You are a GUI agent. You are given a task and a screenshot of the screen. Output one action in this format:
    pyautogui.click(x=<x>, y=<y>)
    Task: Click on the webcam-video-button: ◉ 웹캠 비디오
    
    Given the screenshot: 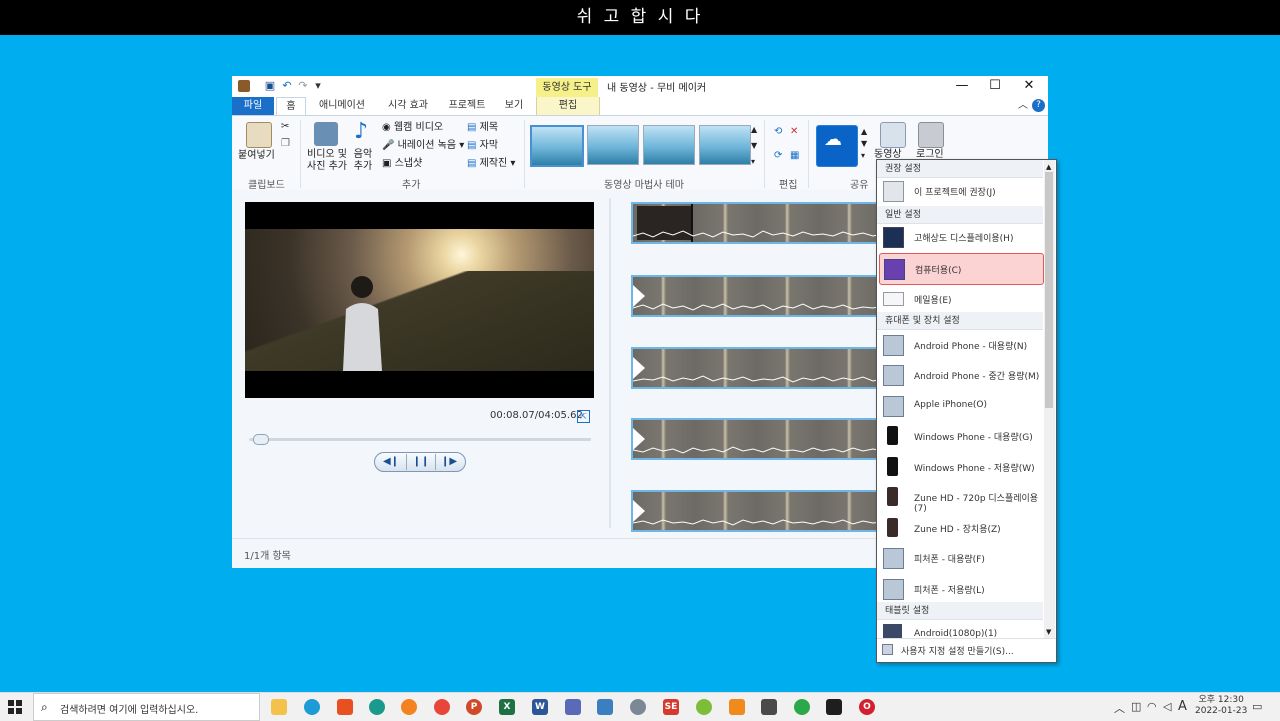 What is the action you would take?
    pyautogui.click(x=412, y=128)
    